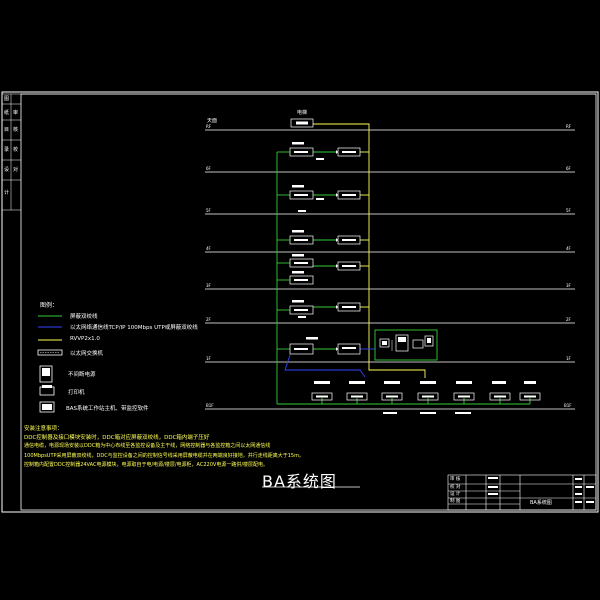 The width and height of the screenshot is (600, 600). Describe the element at coordinates (541, 490) in the screenshot. I see `title-block-fill` at that location.